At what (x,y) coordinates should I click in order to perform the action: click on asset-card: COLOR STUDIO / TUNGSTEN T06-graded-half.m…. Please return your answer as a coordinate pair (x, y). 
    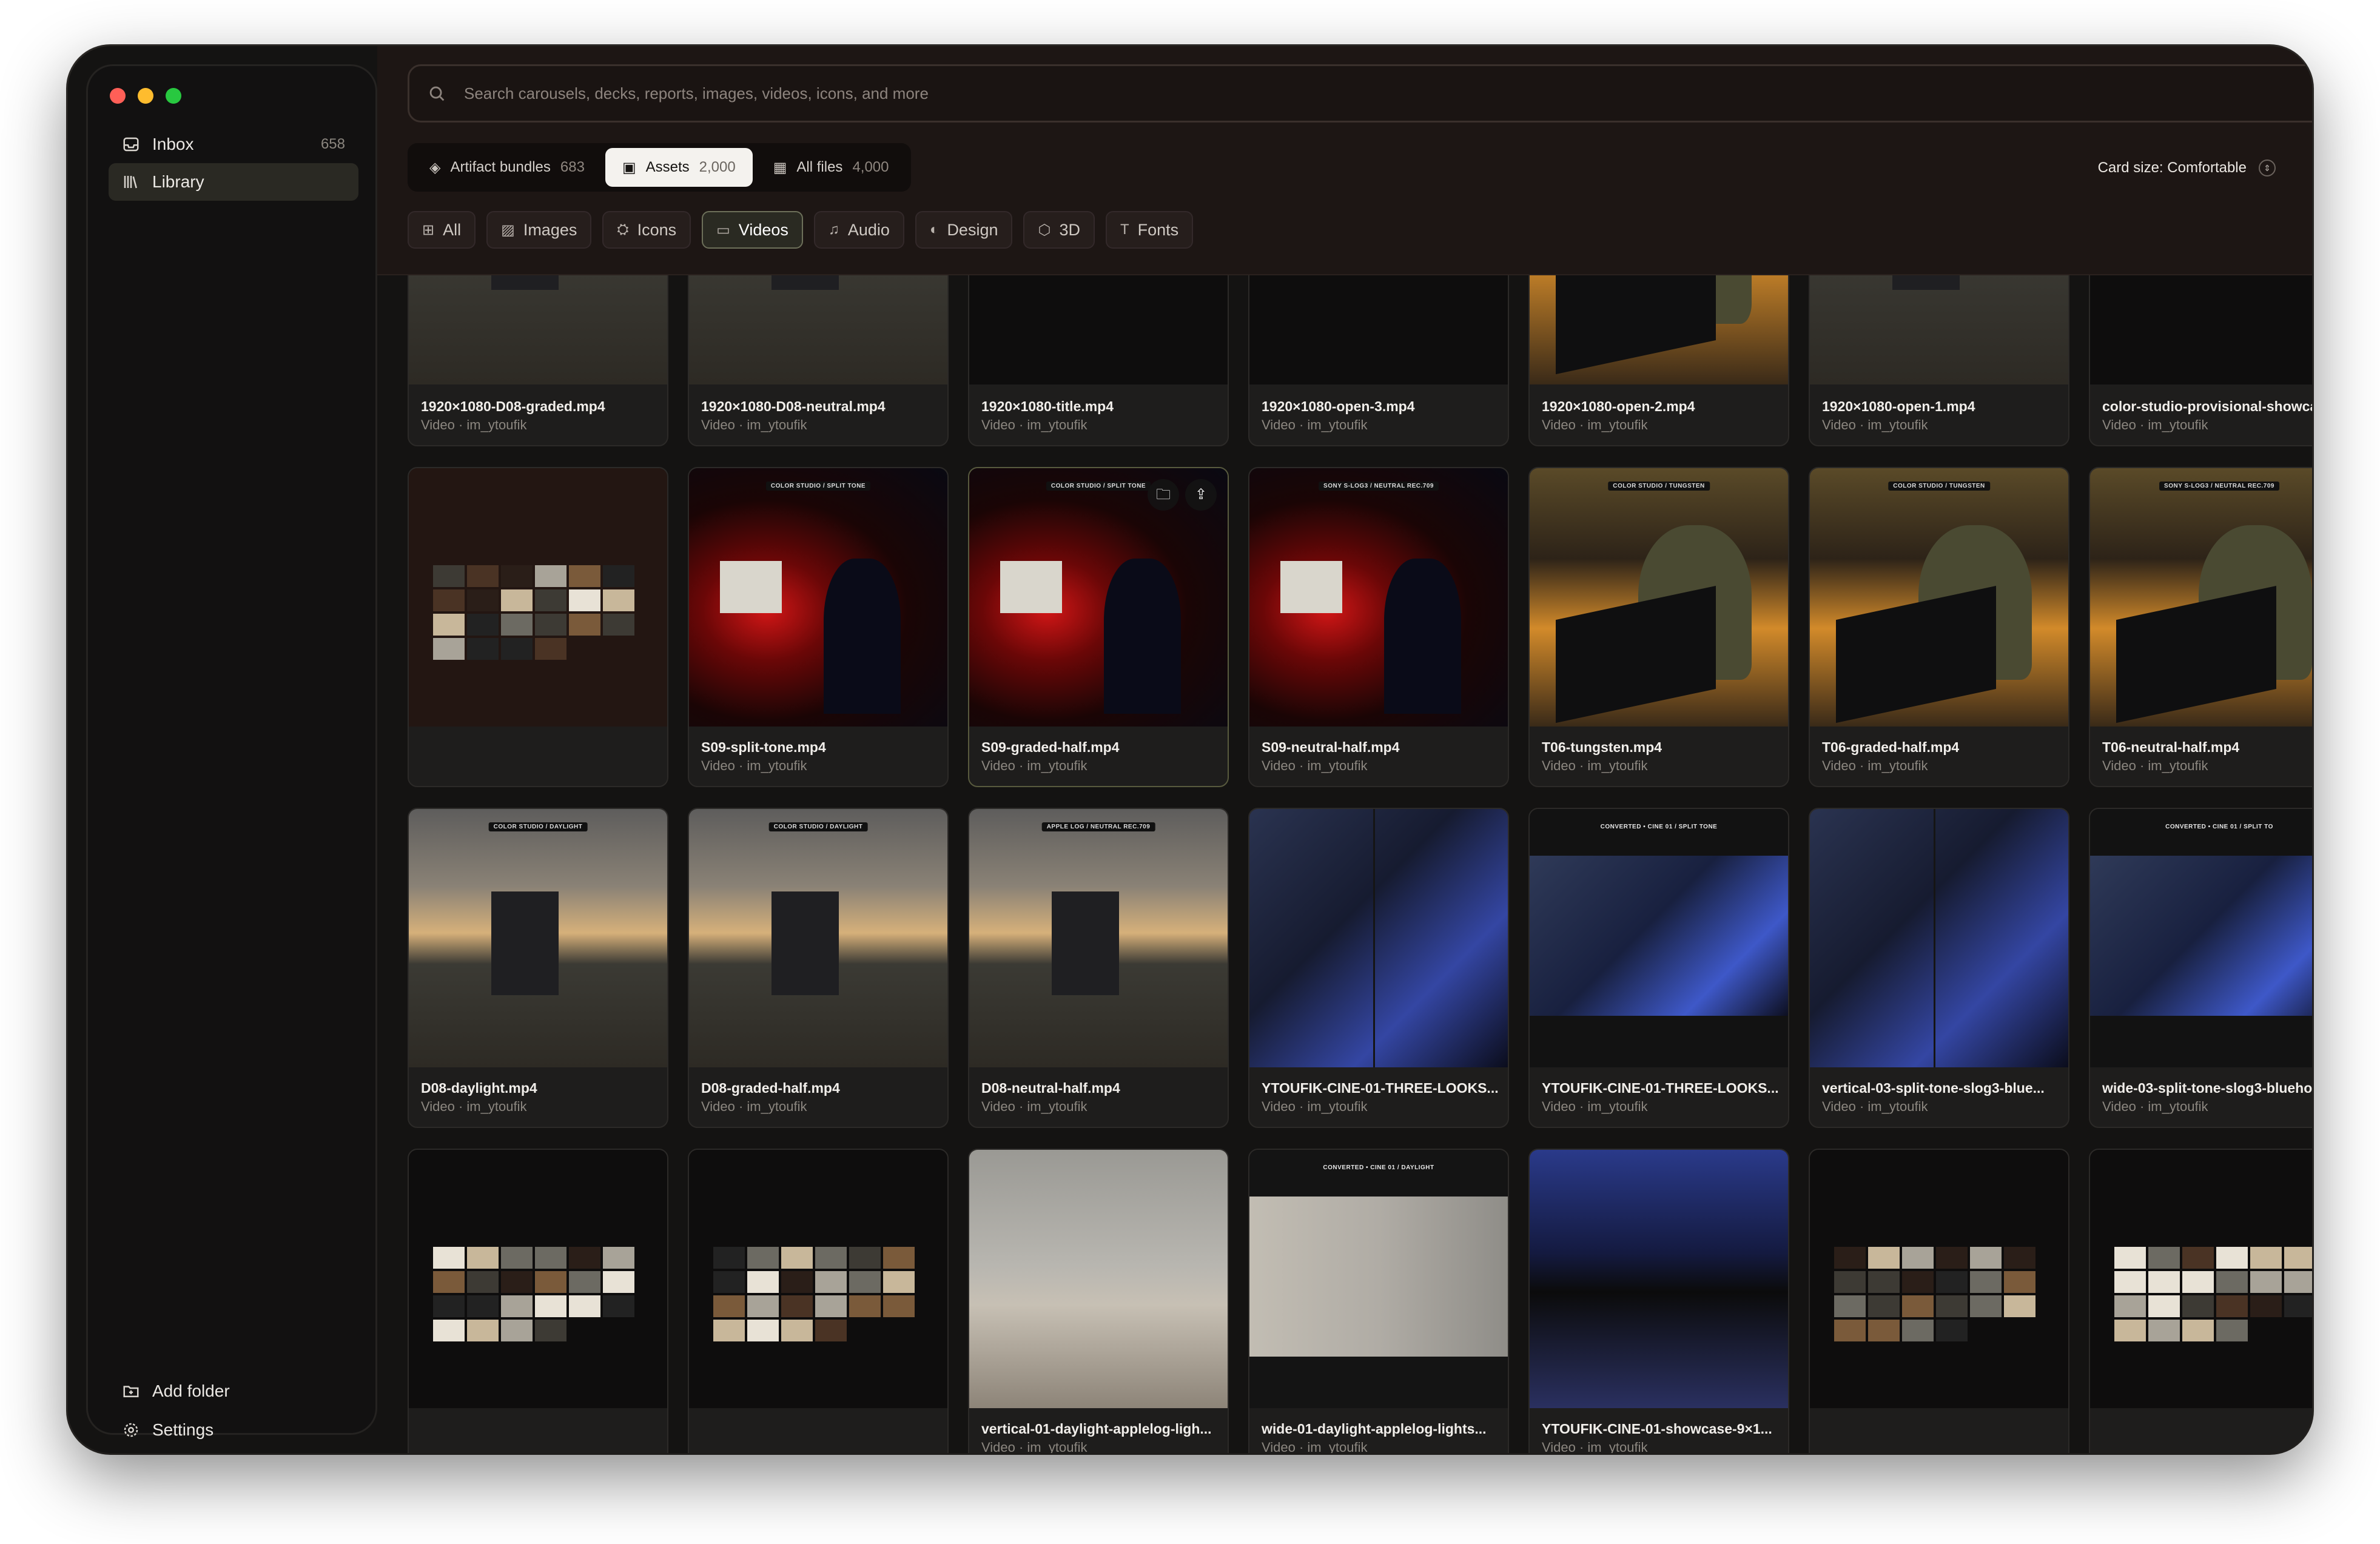
    Looking at the image, I should click on (1939, 627).